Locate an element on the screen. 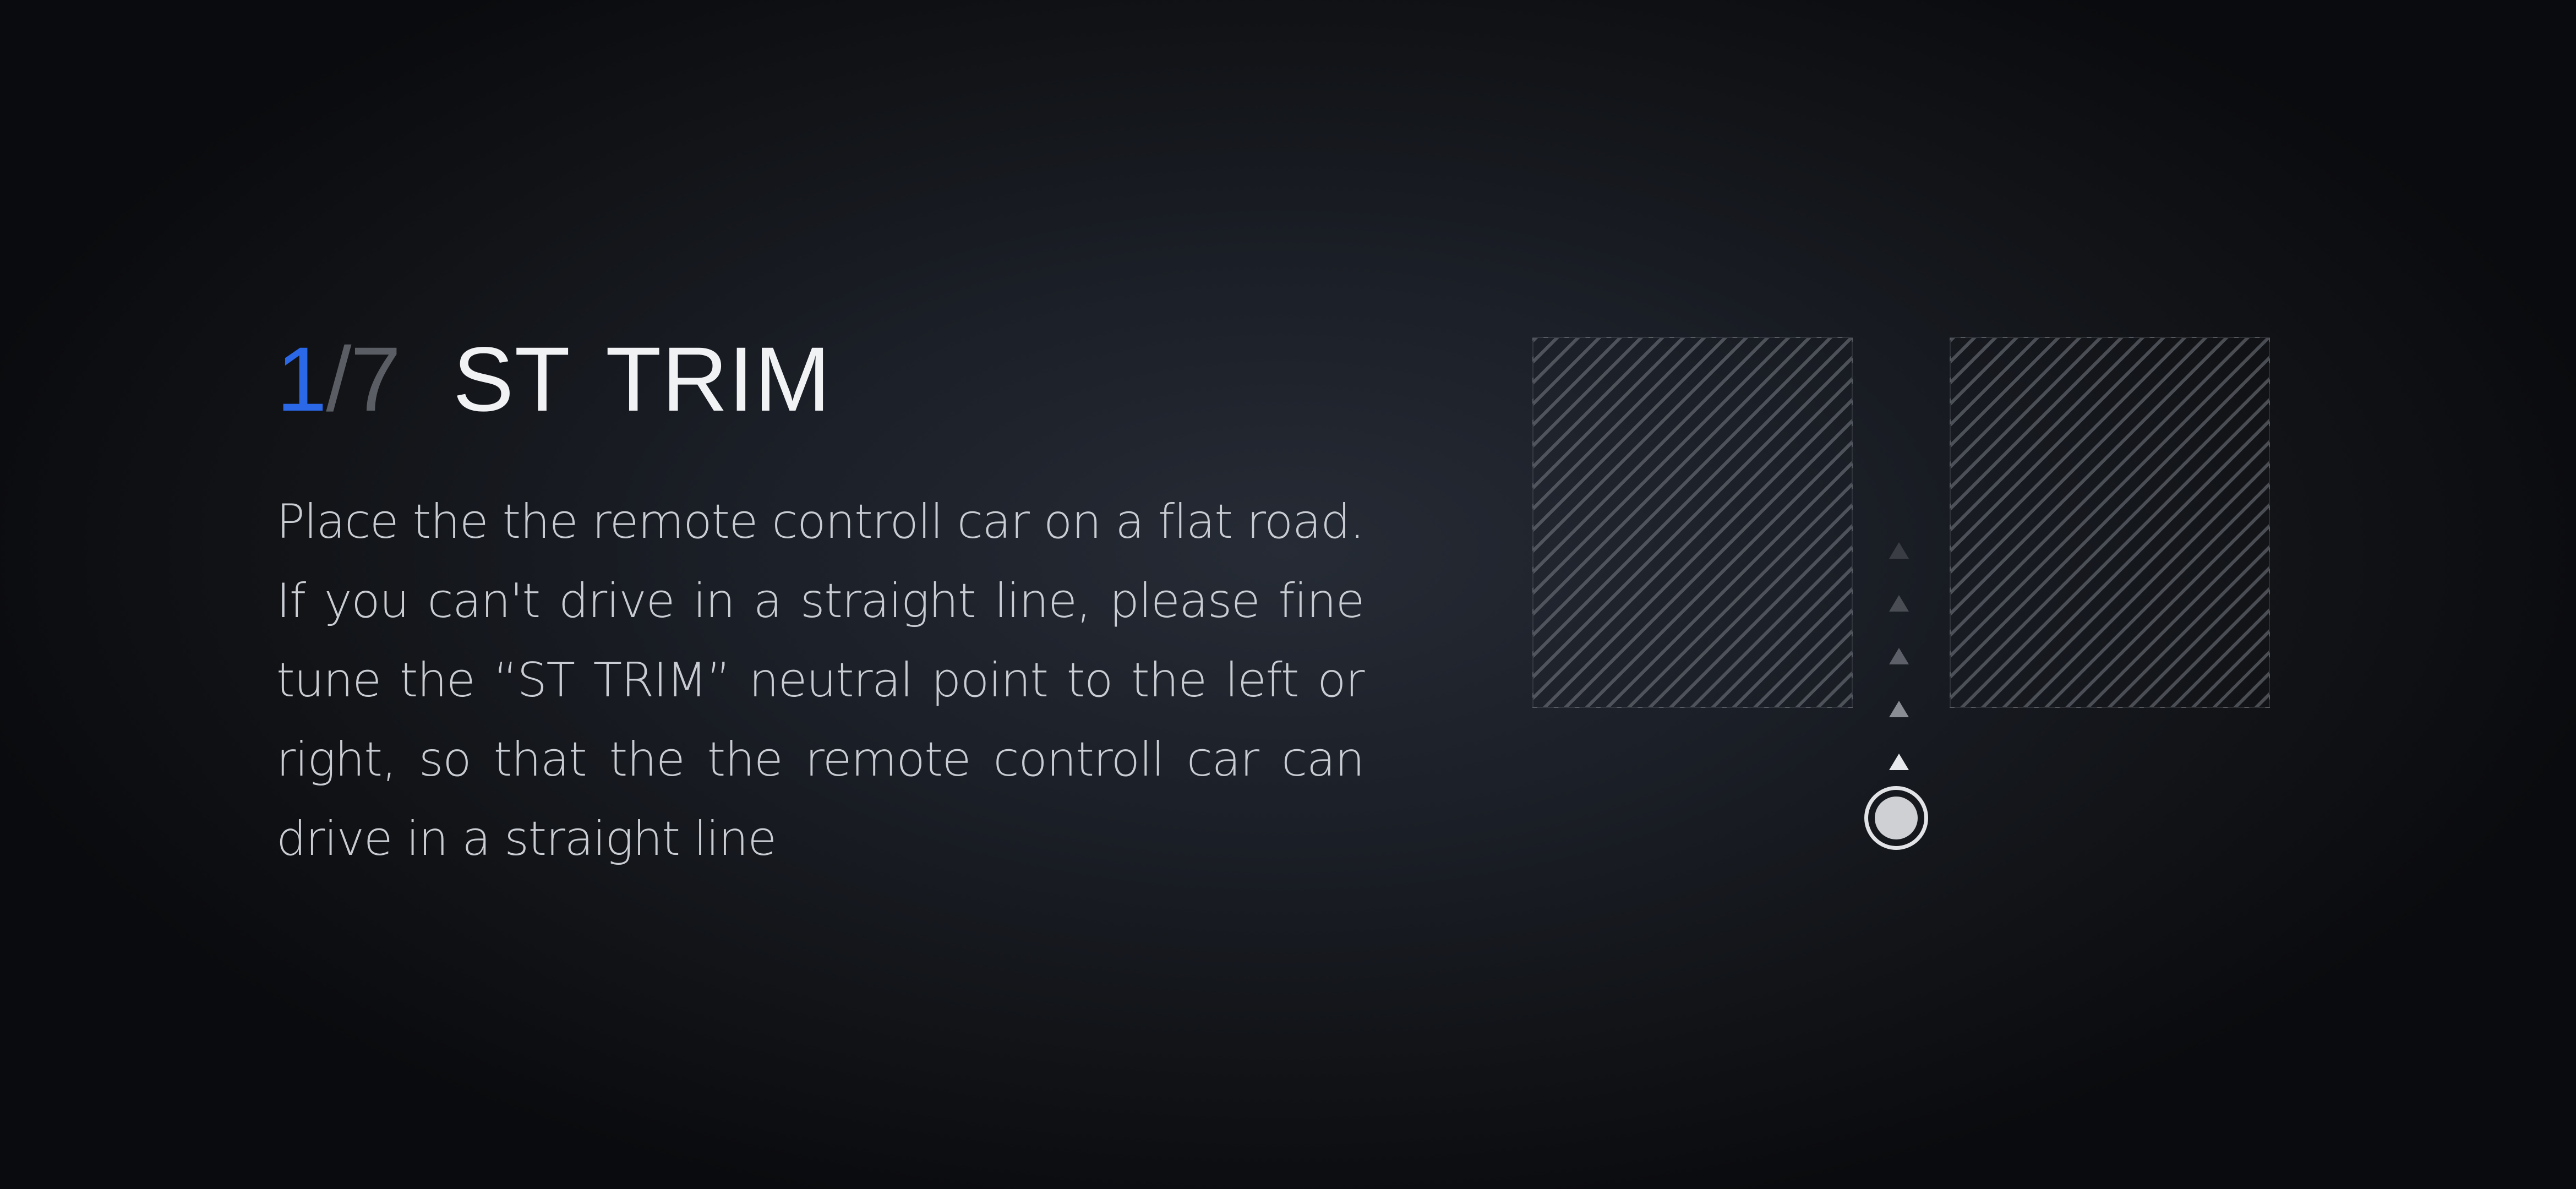 The image size is (2576, 1189). step-counter: 1/7 is located at coordinates (338, 380).